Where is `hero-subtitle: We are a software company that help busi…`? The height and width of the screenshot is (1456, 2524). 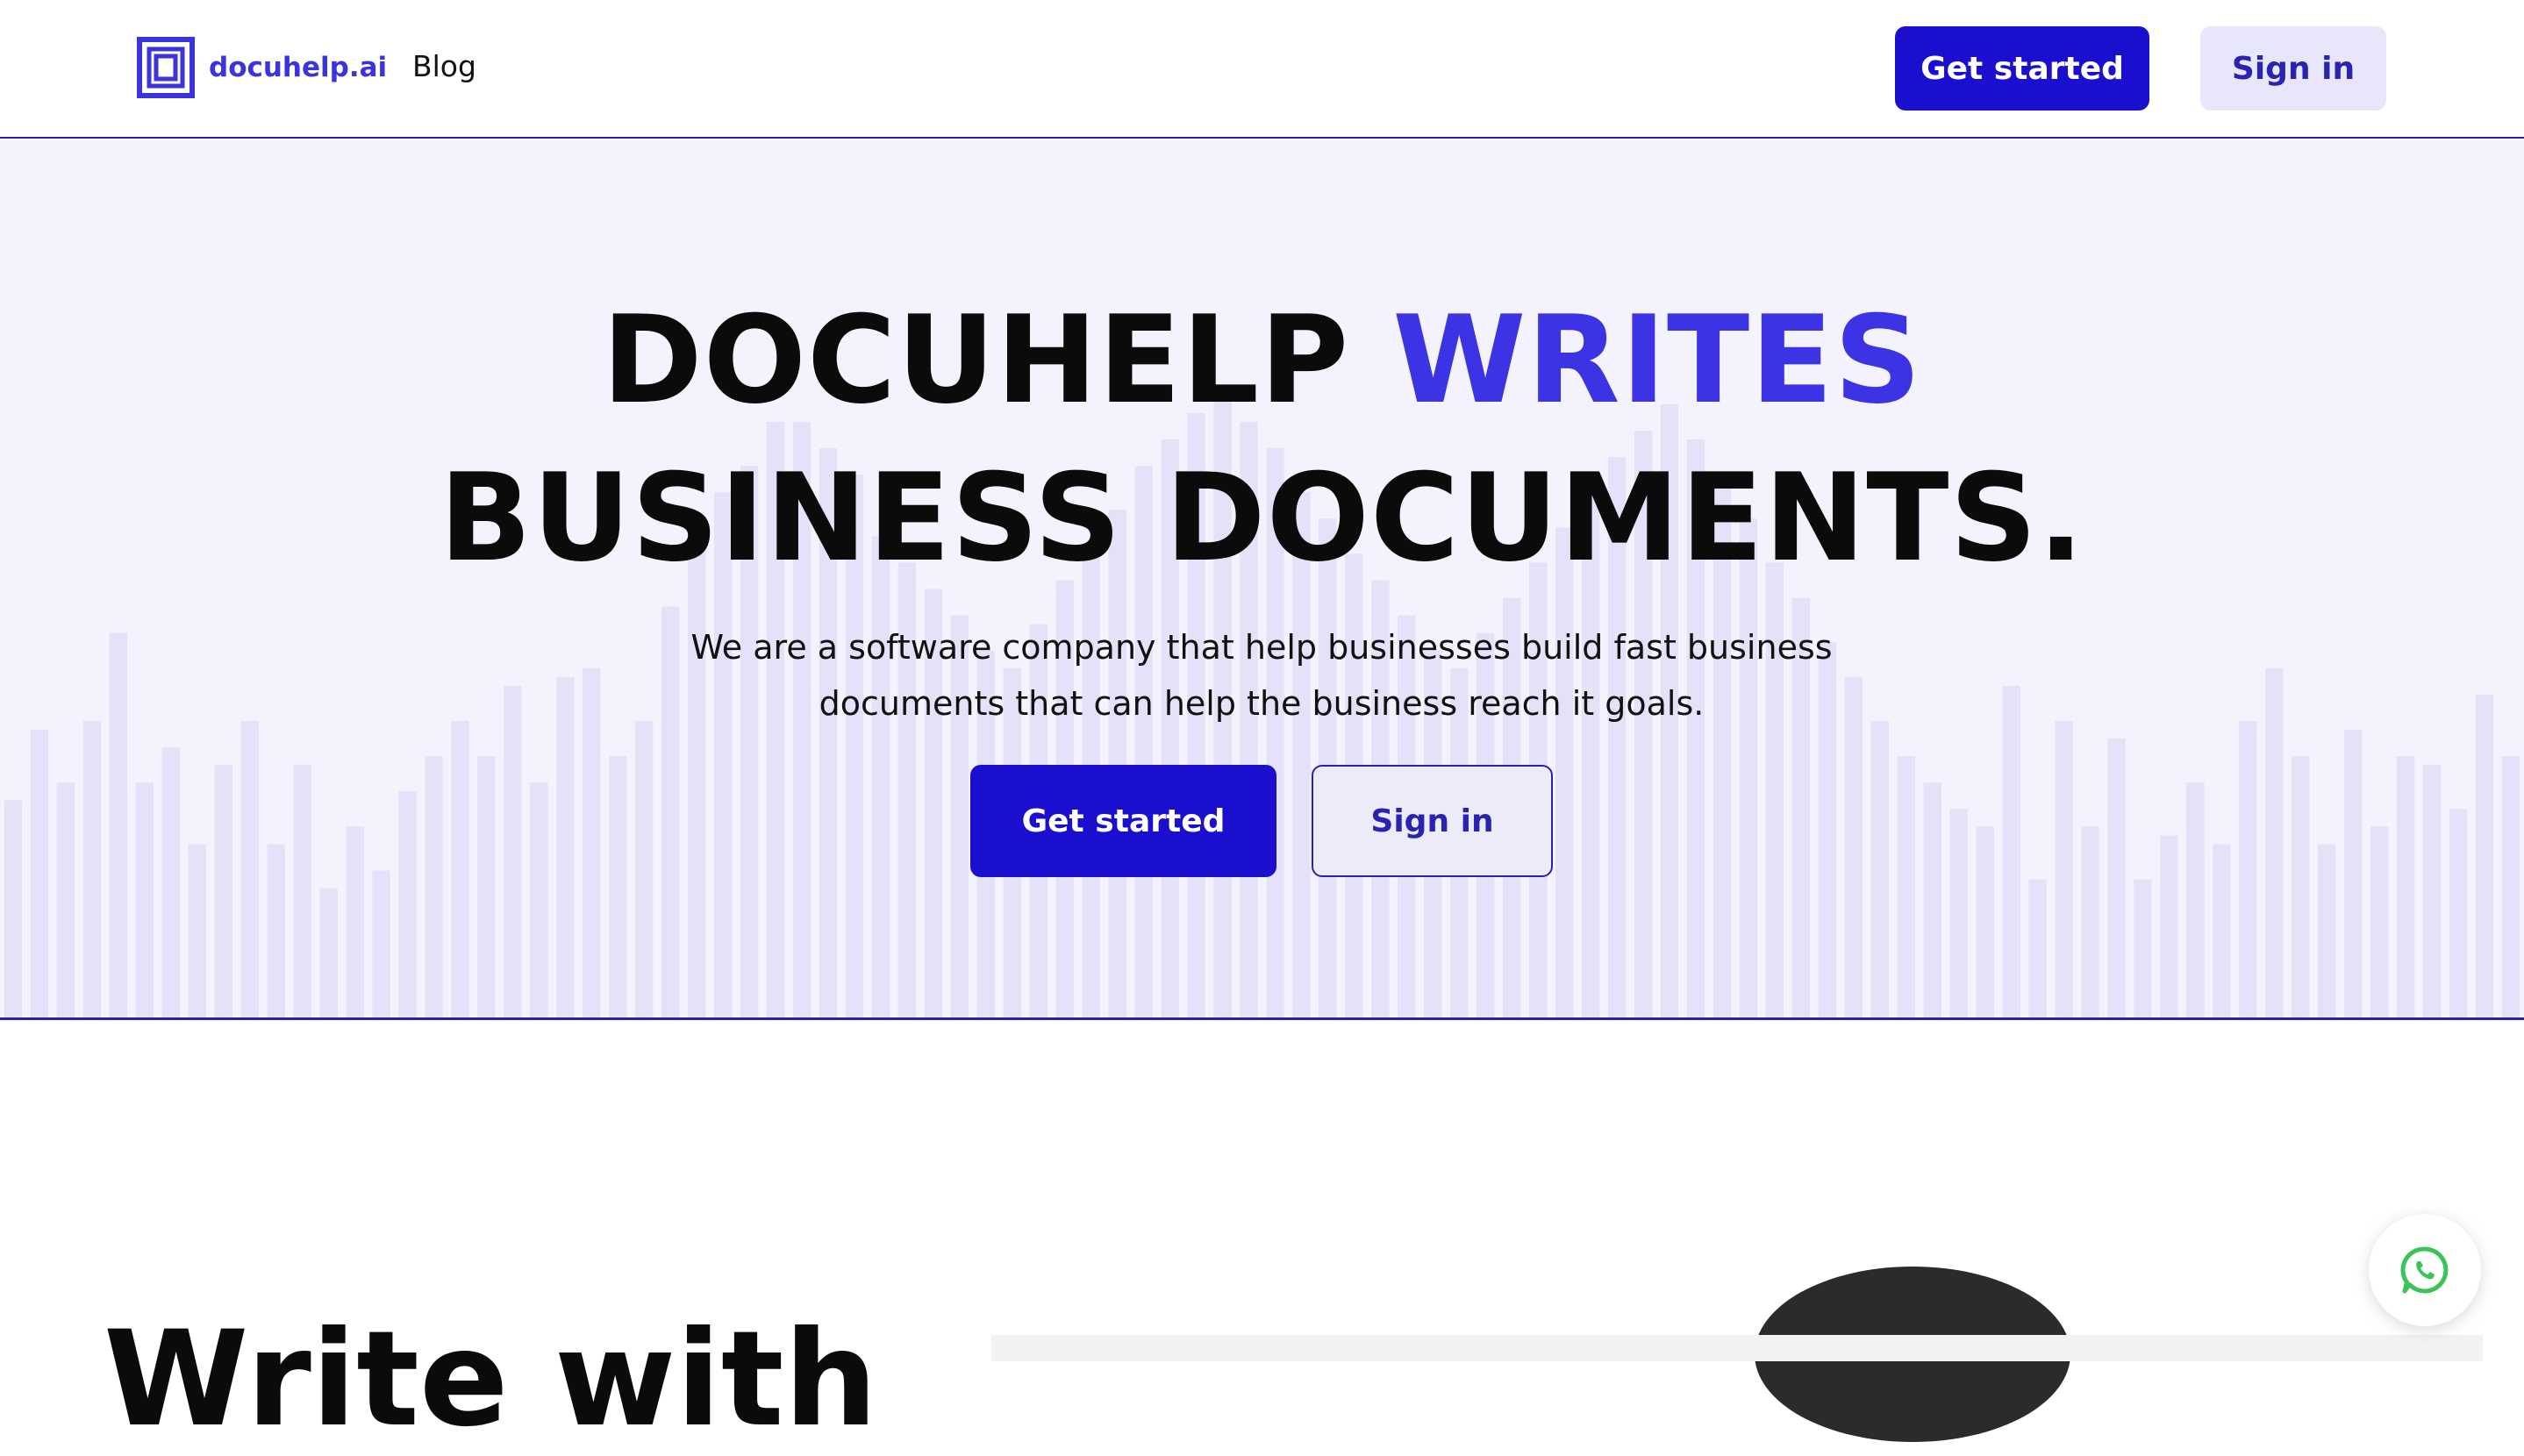 hero-subtitle: We are a software company that help busi… is located at coordinates (1262, 675).